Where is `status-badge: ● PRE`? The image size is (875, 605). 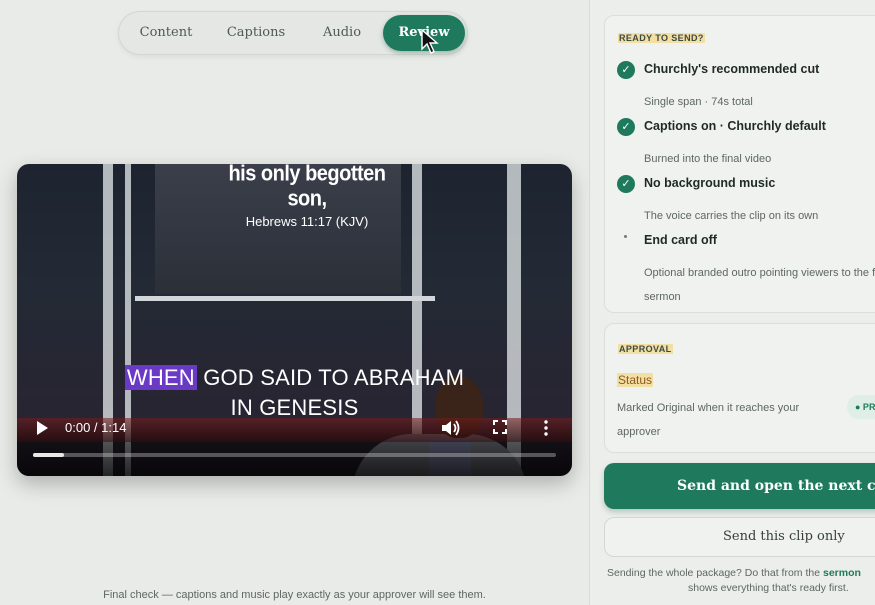 status-badge: ● PRE is located at coordinates (861, 407).